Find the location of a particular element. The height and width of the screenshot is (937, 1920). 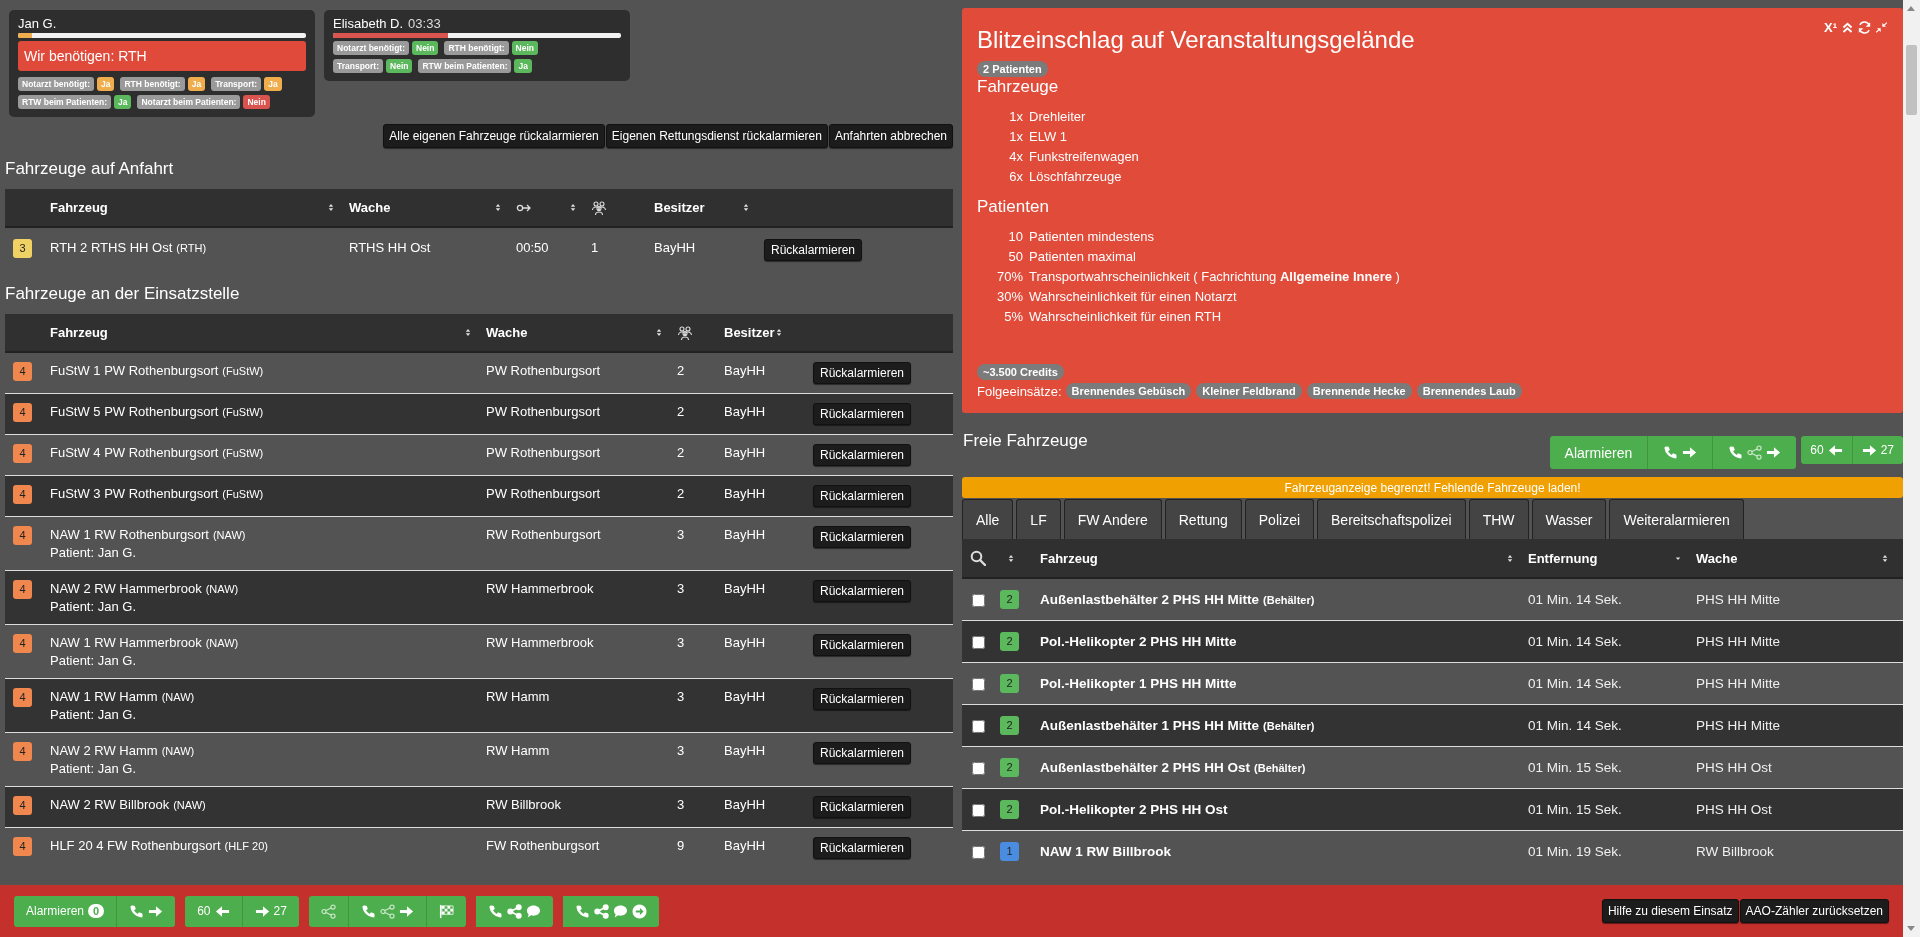

table-cell: RW Hamm is located at coordinates (518, 750).